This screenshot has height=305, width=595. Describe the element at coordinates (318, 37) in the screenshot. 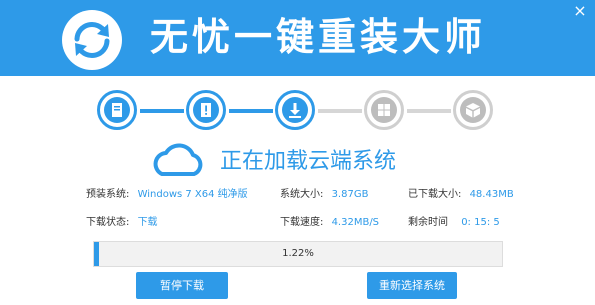

I see `app-title: 无忧一键重装大师` at that location.